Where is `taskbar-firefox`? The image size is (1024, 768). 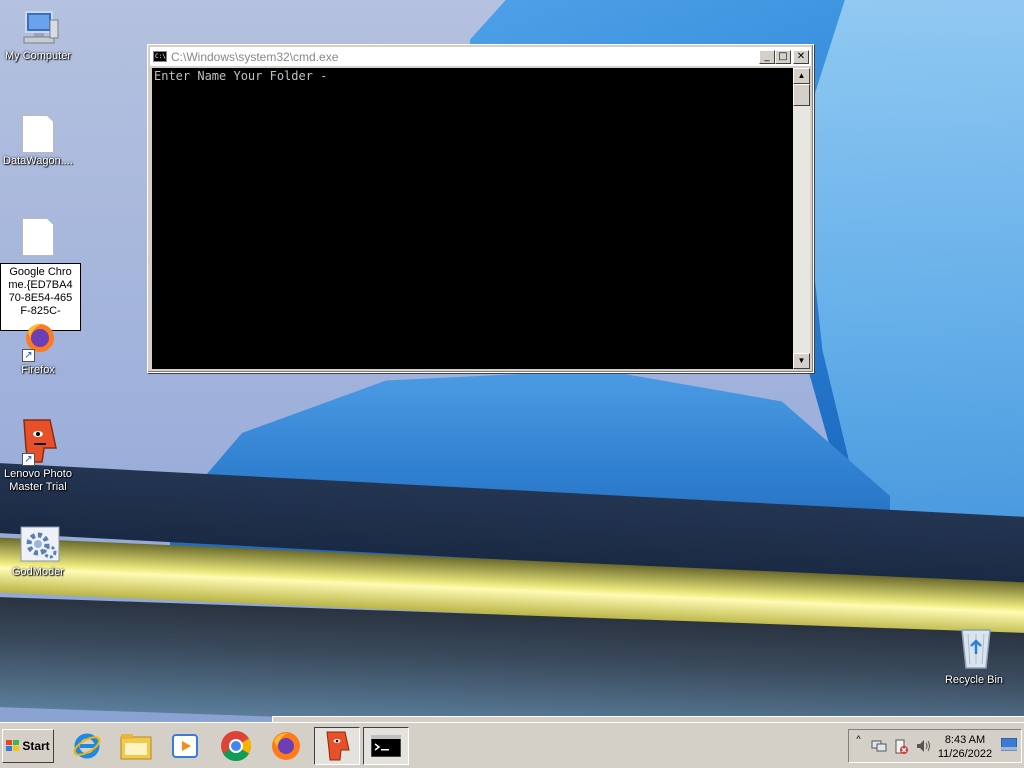
taskbar-firefox is located at coordinates (286, 746).